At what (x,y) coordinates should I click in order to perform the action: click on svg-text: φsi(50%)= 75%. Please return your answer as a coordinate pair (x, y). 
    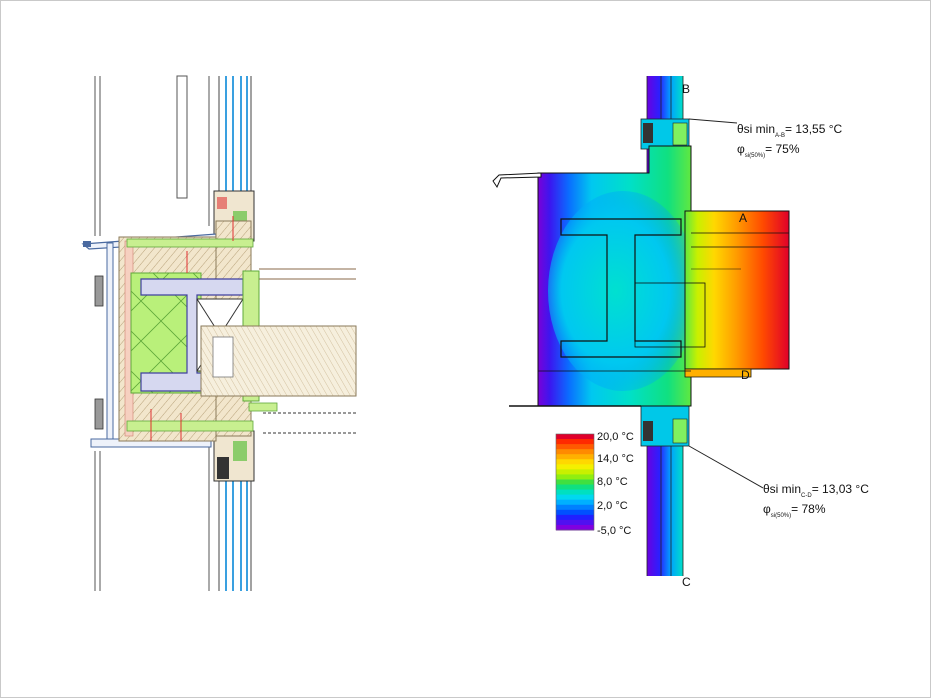
    Looking at the image, I should click on (768, 150).